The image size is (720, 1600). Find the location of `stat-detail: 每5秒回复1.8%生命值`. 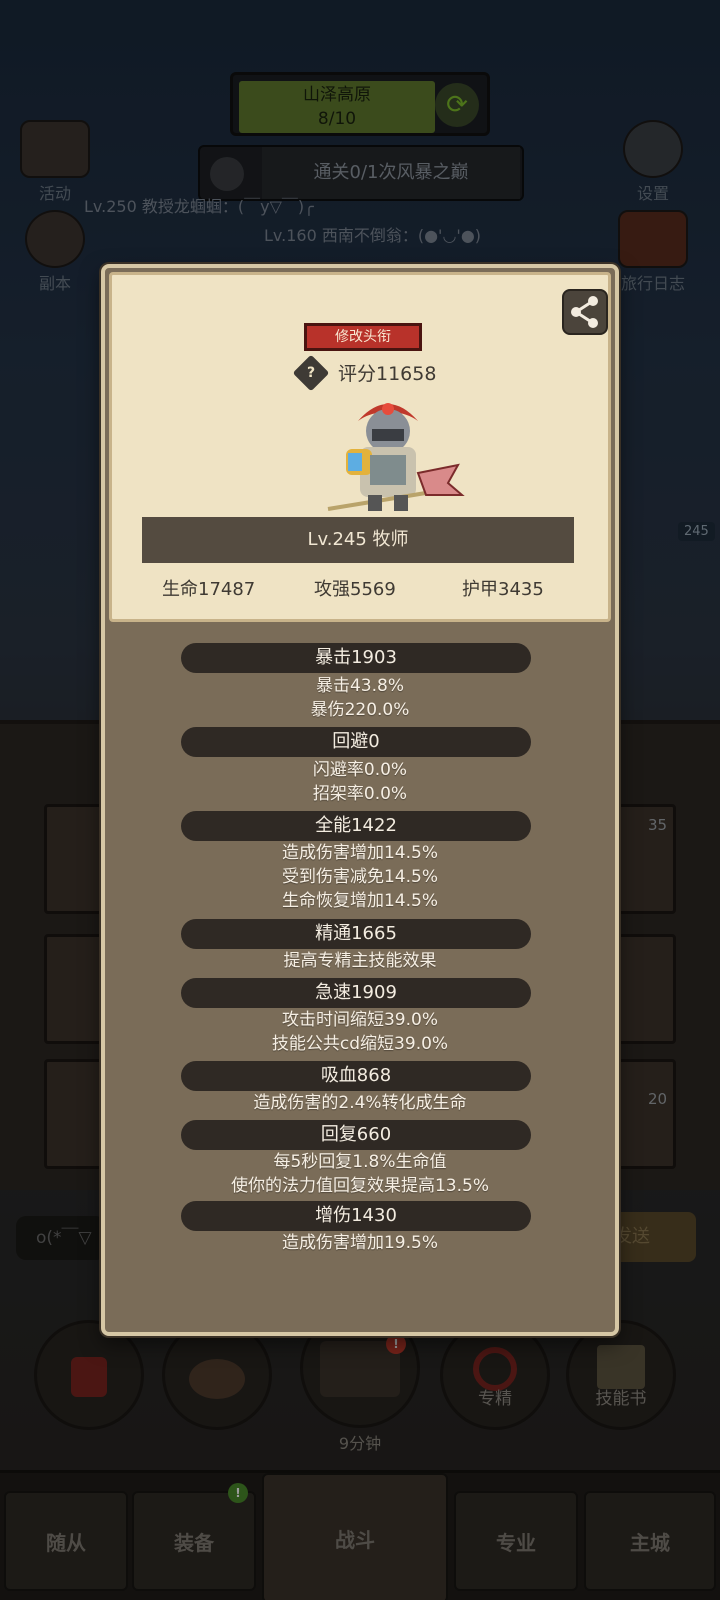

stat-detail: 每5秒回复1.8%生命值 is located at coordinates (360, 1162).